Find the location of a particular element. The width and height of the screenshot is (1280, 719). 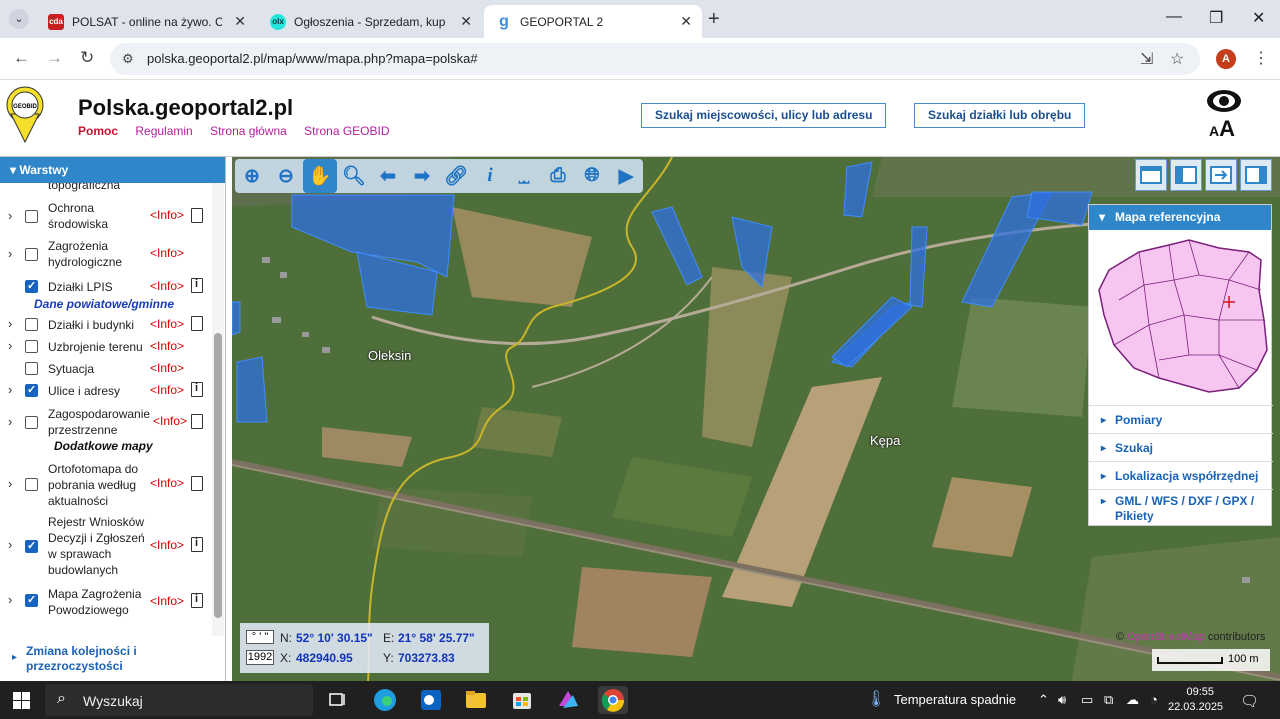

zoom-in-icon: ⊕ is located at coordinates (252, 176).